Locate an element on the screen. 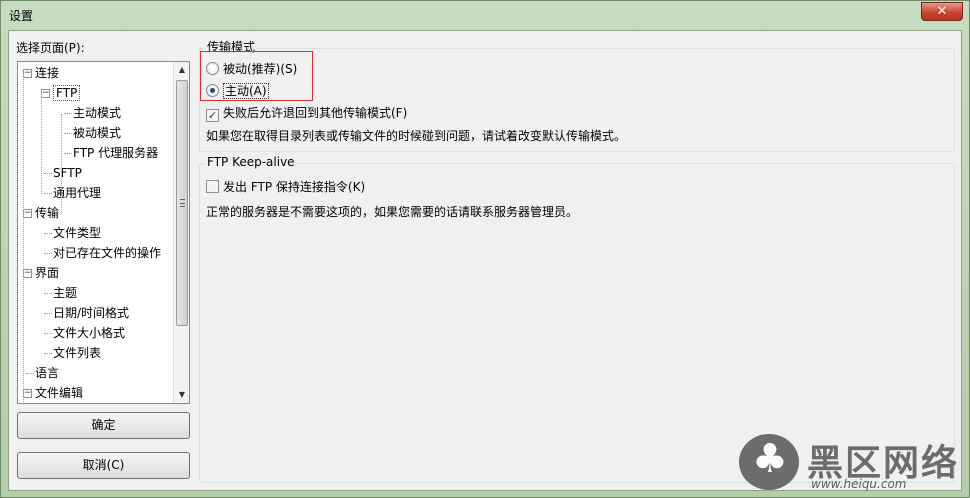 The image size is (970, 498). tree-item: 文件列表 is located at coordinates (77, 353).